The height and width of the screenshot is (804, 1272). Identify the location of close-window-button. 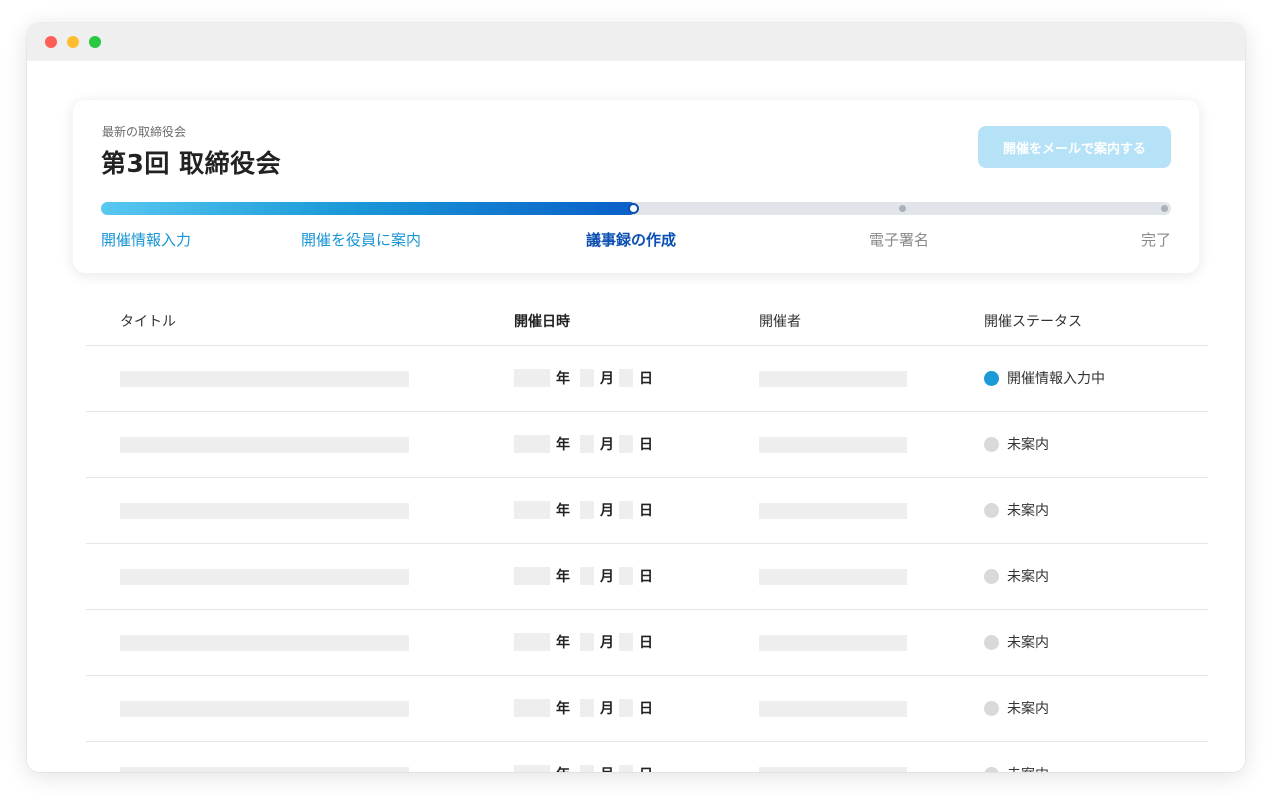
(51, 42).